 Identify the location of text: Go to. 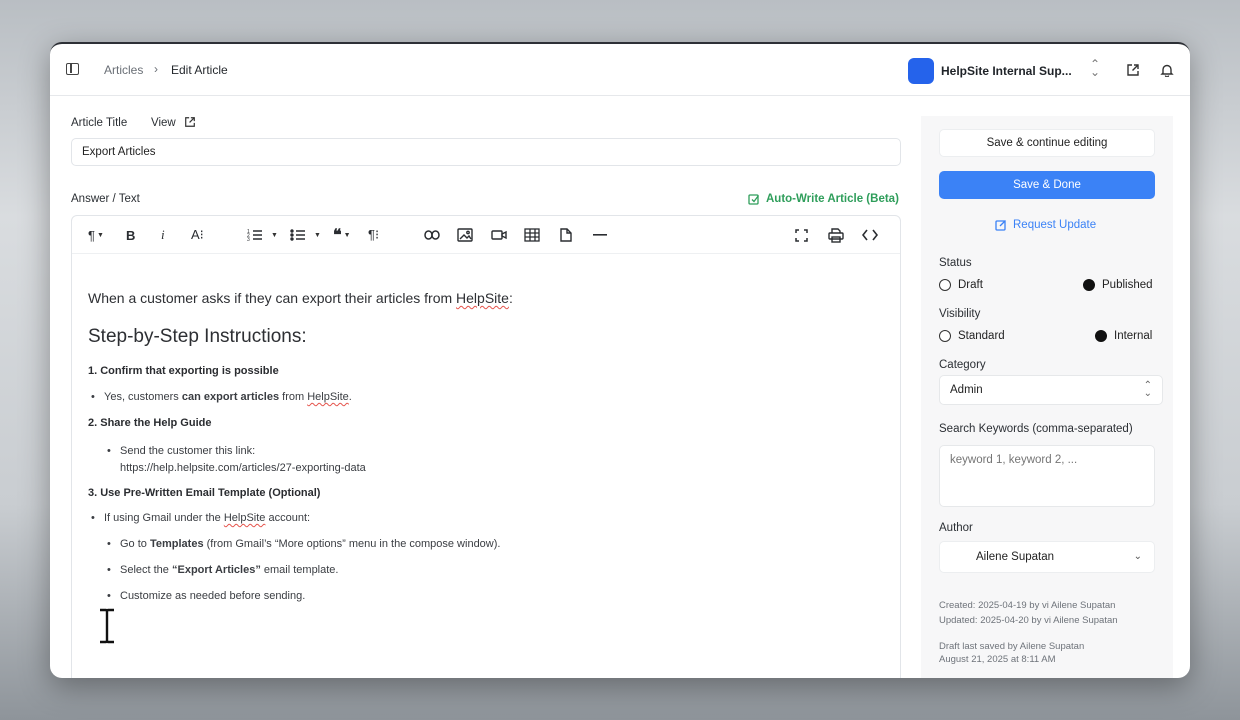
(135, 544).